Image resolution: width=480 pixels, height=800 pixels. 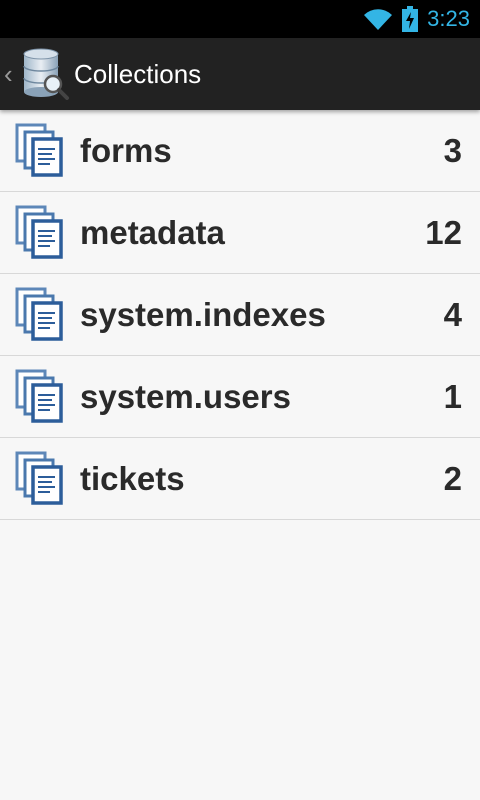 I want to click on collection-count: 3, so click(x=452, y=150).